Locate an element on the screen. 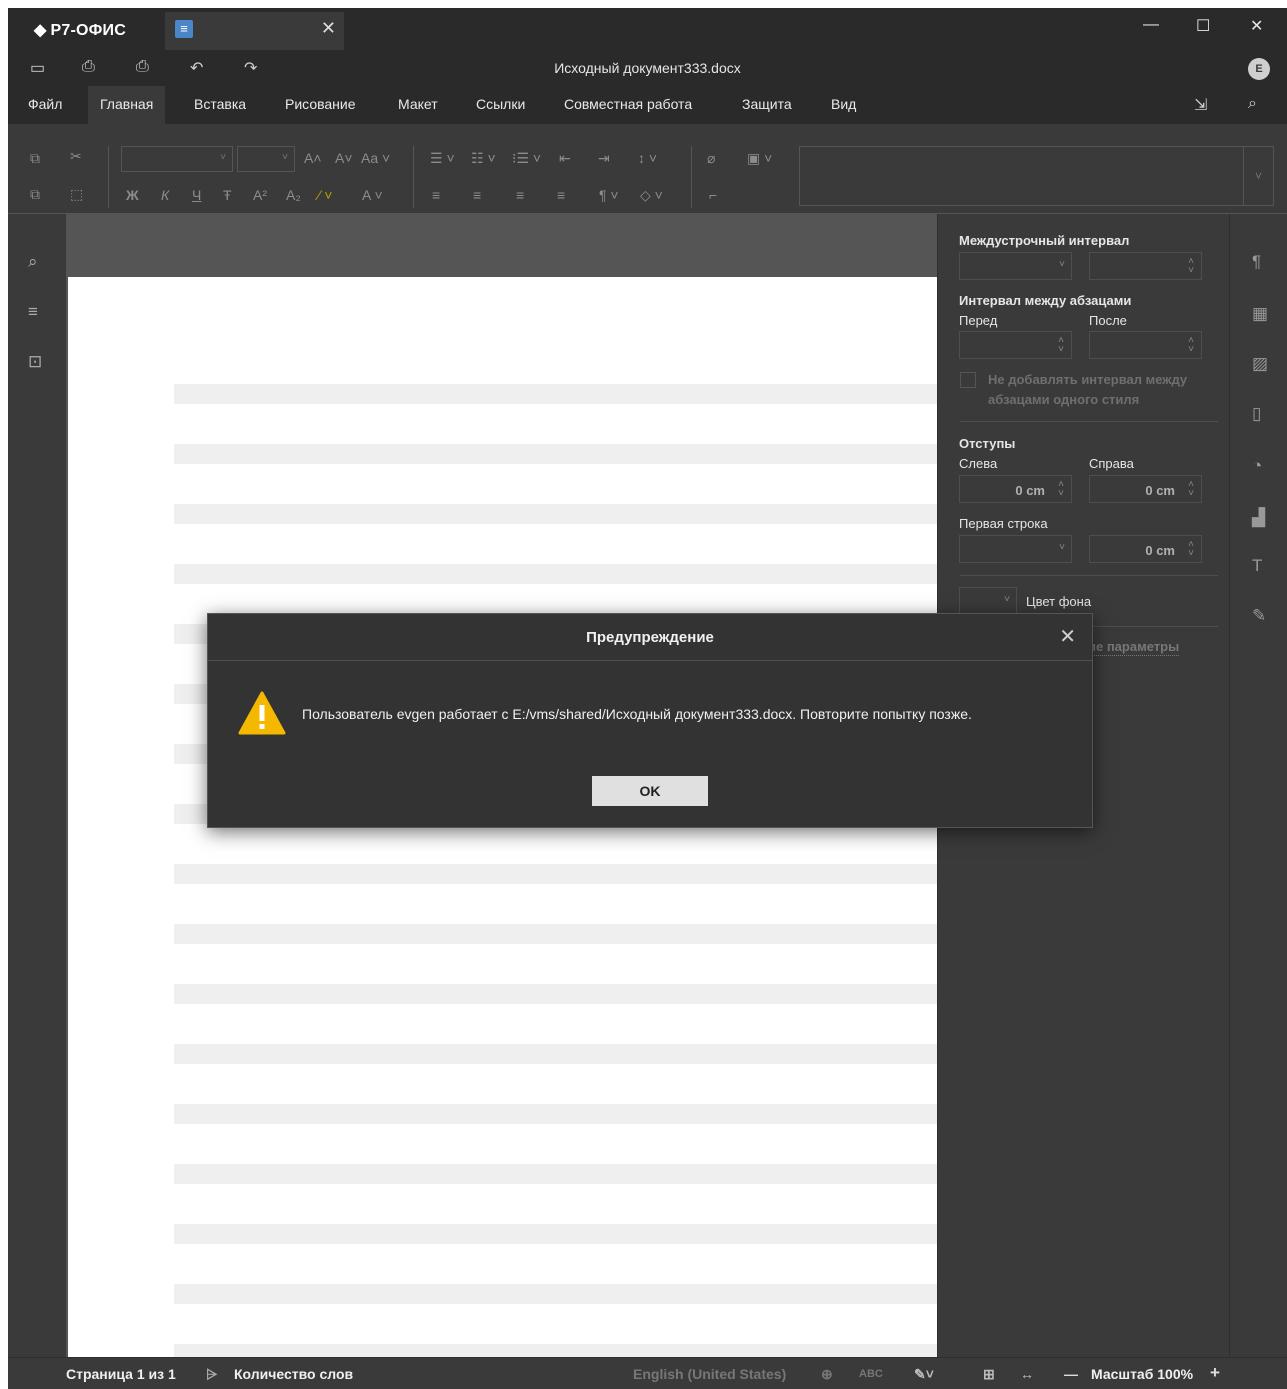 Image resolution: width=1287 pixels, height=1389 pixels. copy-style-icon: ⌐ is located at coordinates (713, 195).